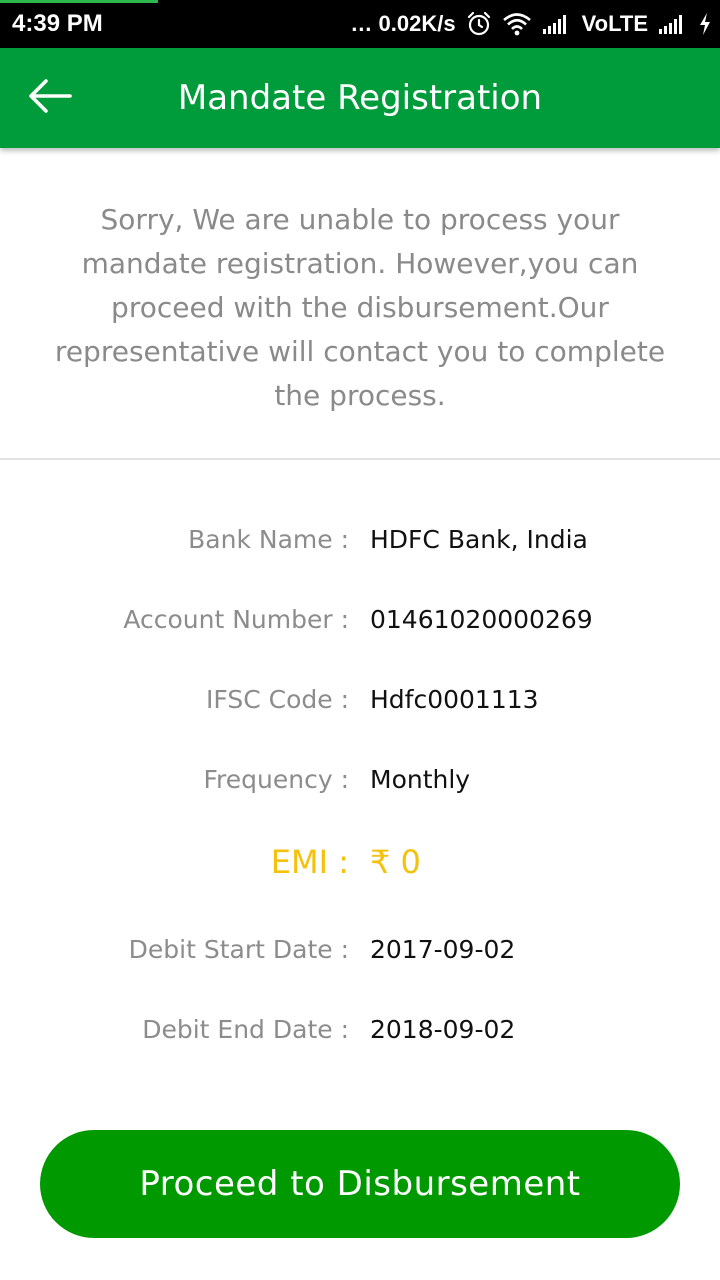 The image size is (720, 1280). What do you see at coordinates (268, 539) in the screenshot?
I see `detail-label: Bank Name :` at bounding box center [268, 539].